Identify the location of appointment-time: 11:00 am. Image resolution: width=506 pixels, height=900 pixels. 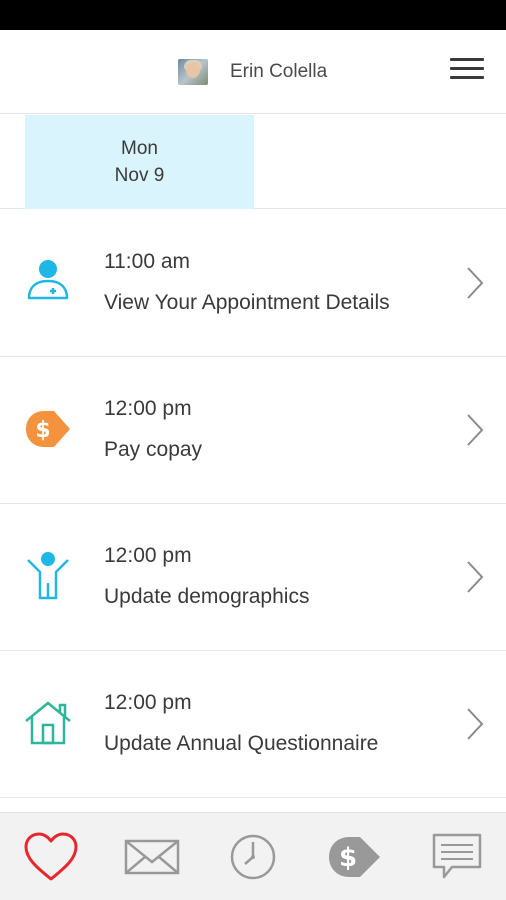
(147, 261).